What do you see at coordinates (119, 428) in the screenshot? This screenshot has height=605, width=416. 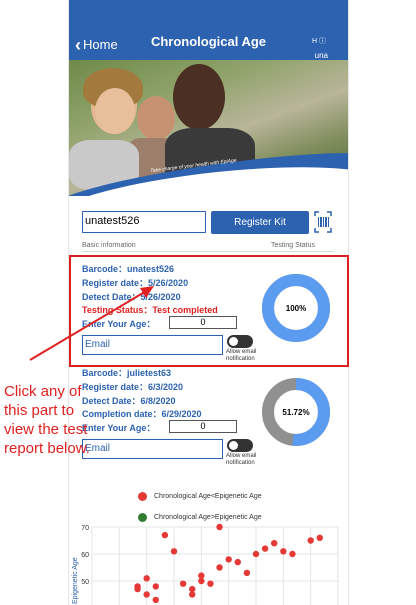 I see `age-label: Enter Your Age：` at bounding box center [119, 428].